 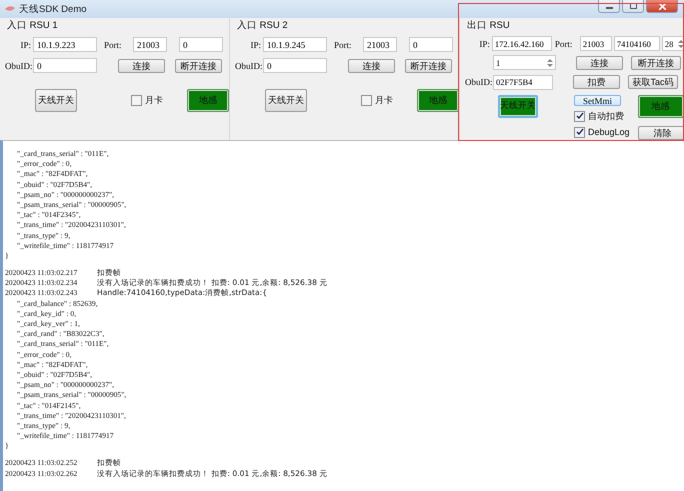 I want to click on group-title: 入口 RSU 1, so click(x=32, y=25).